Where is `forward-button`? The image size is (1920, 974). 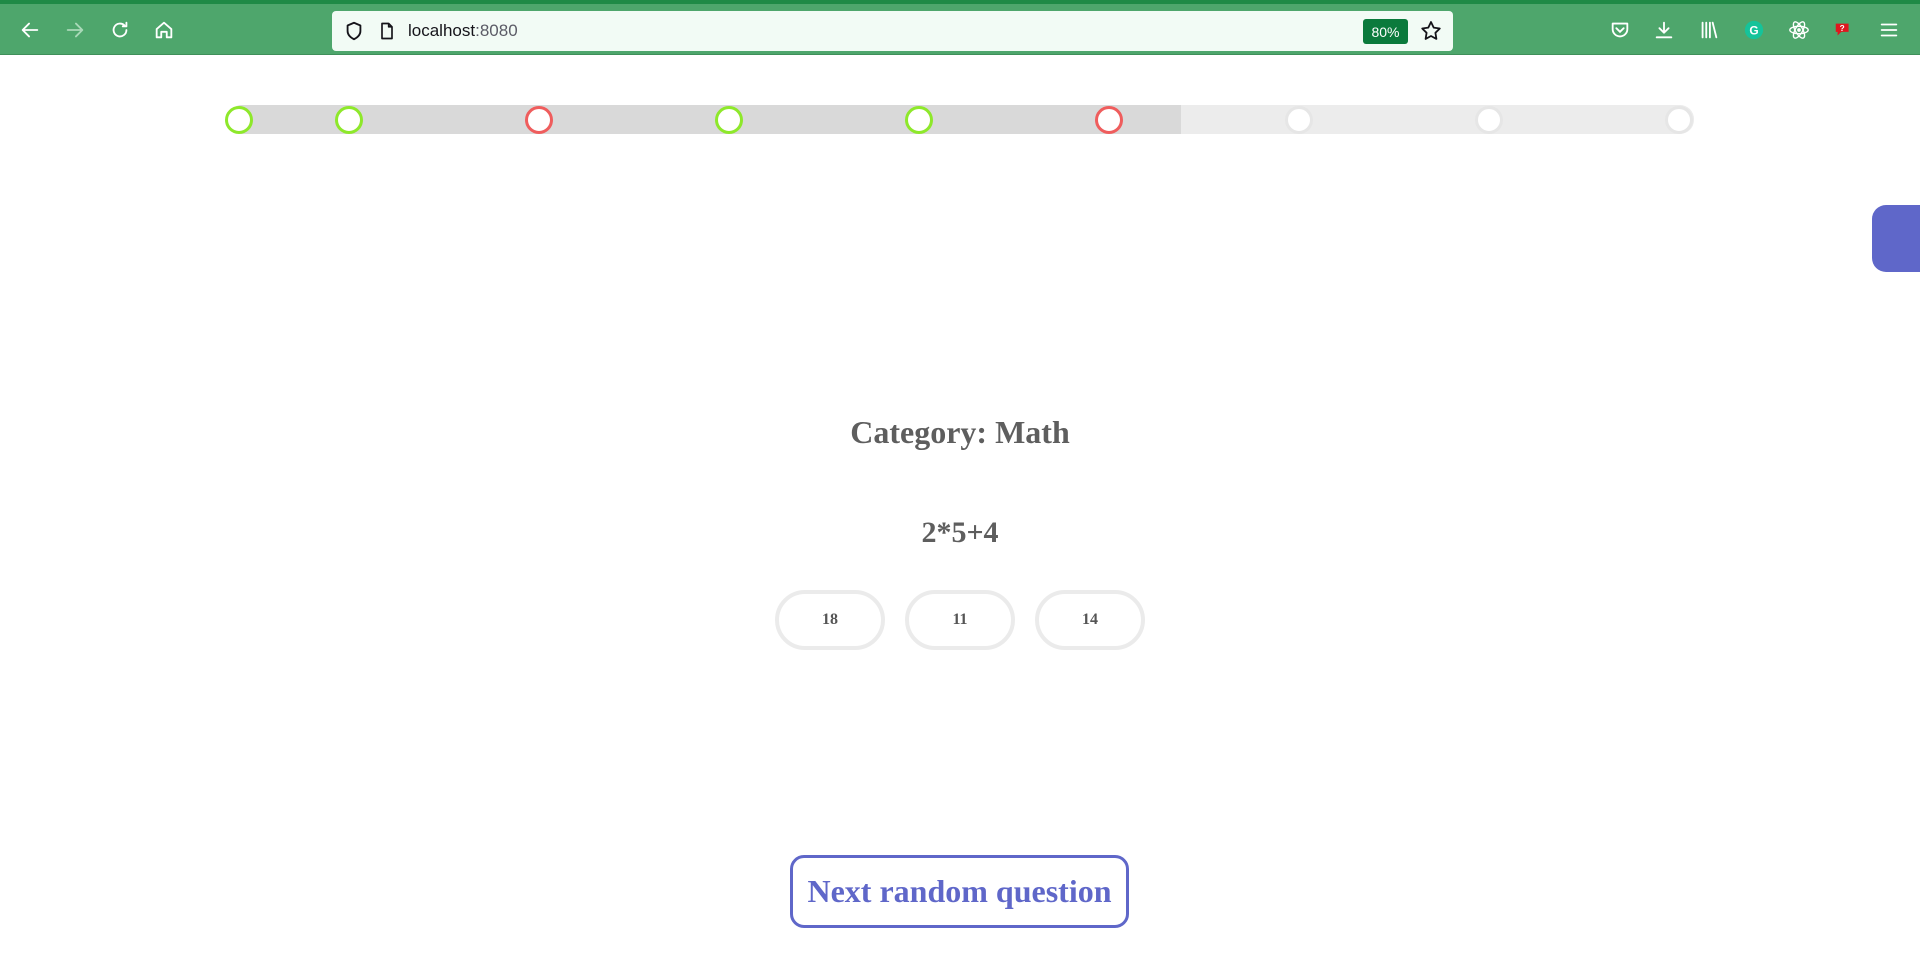
forward-button is located at coordinates (75, 30).